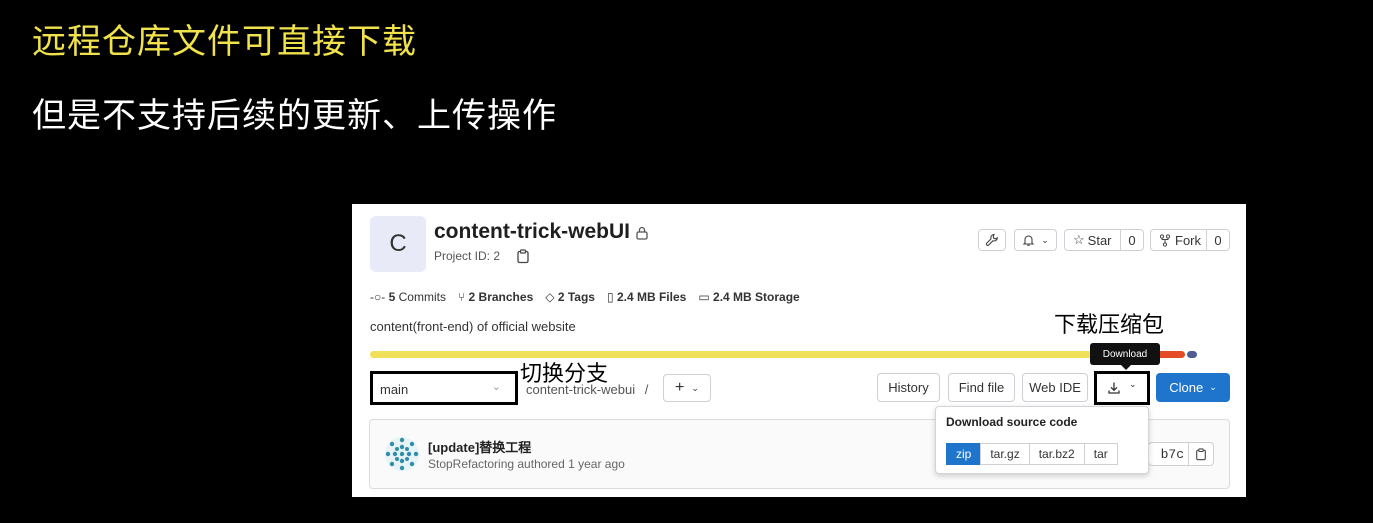 The height and width of the screenshot is (523, 1373). What do you see at coordinates (1168, 454) in the screenshot?
I see `commit-sha: b7c` at bounding box center [1168, 454].